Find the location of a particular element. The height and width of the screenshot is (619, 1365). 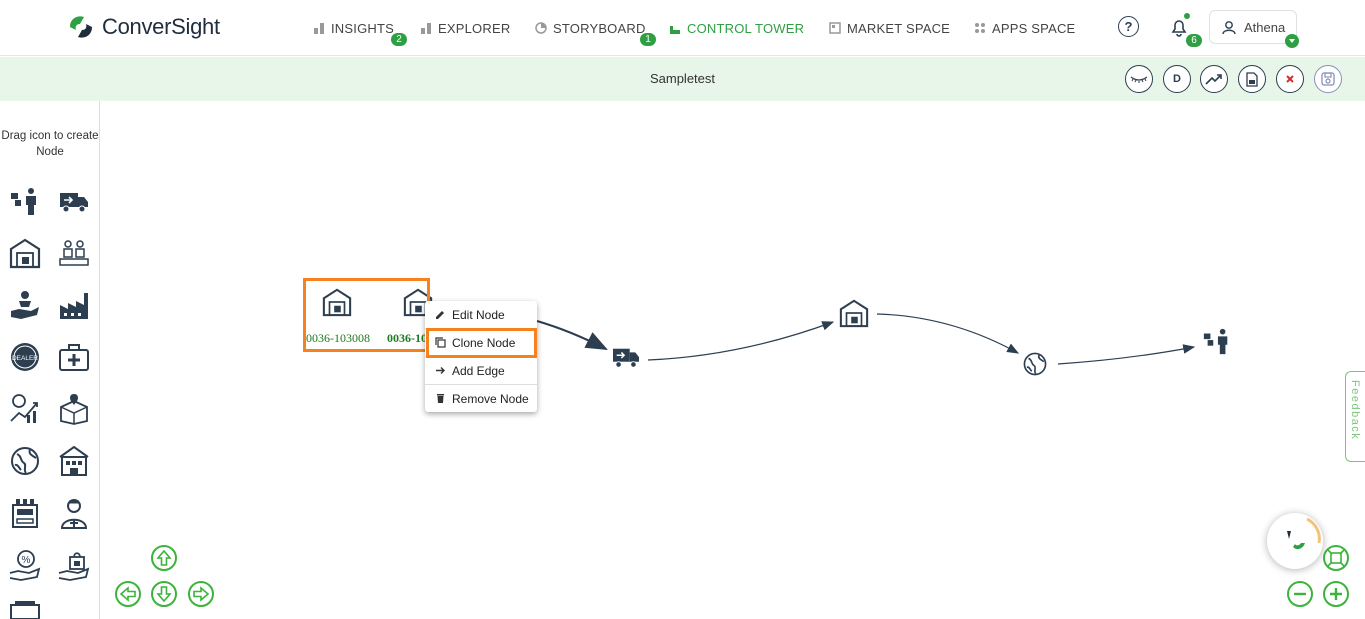

insights-badge: 2 is located at coordinates (399, 39).